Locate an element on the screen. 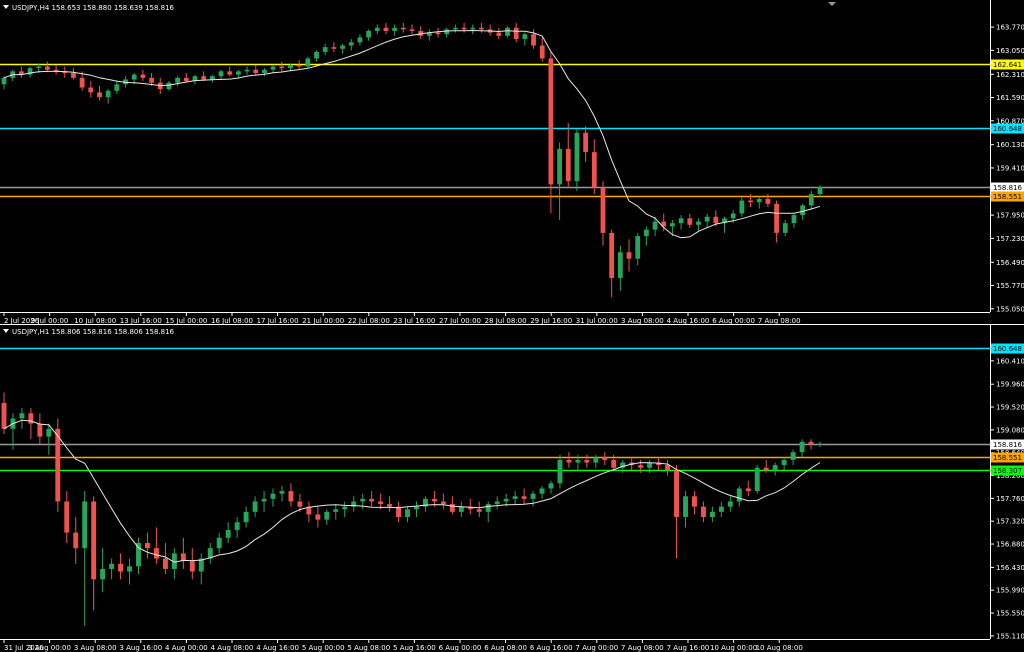 The height and width of the screenshot is (652, 1024). x-tick-label: 22 Jul 08:00 is located at coordinates (369, 320).